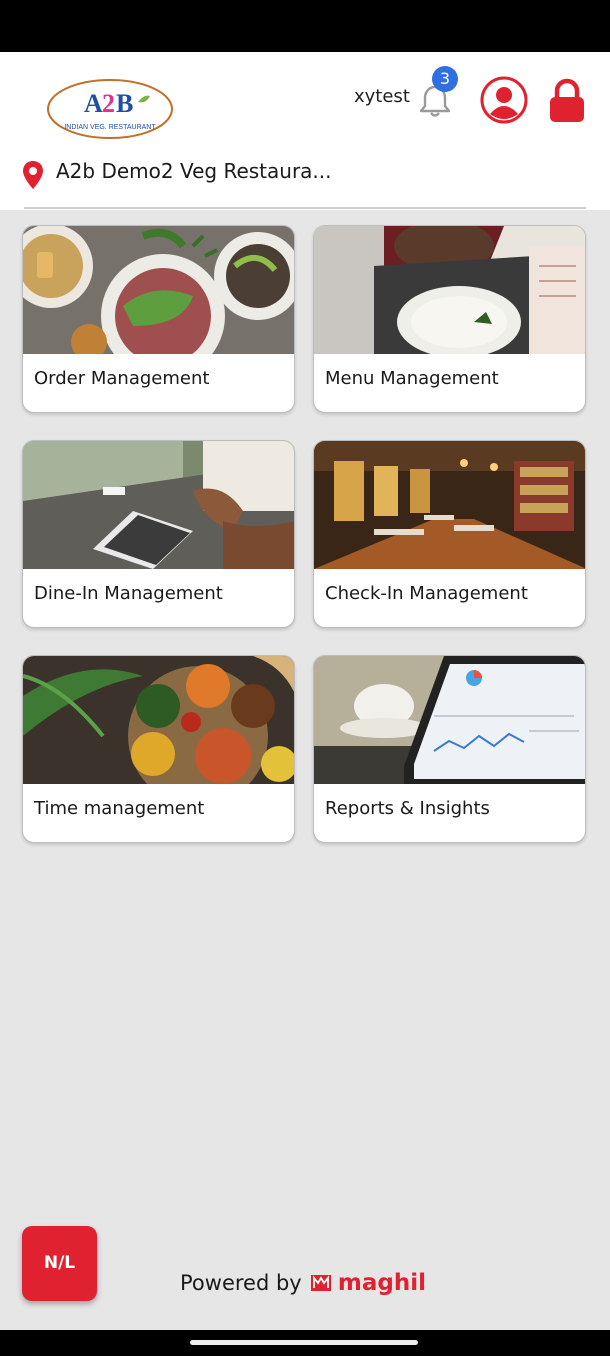 This screenshot has width=610, height=1356. I want to click on analytics-tablet-image, so click(449, 720).